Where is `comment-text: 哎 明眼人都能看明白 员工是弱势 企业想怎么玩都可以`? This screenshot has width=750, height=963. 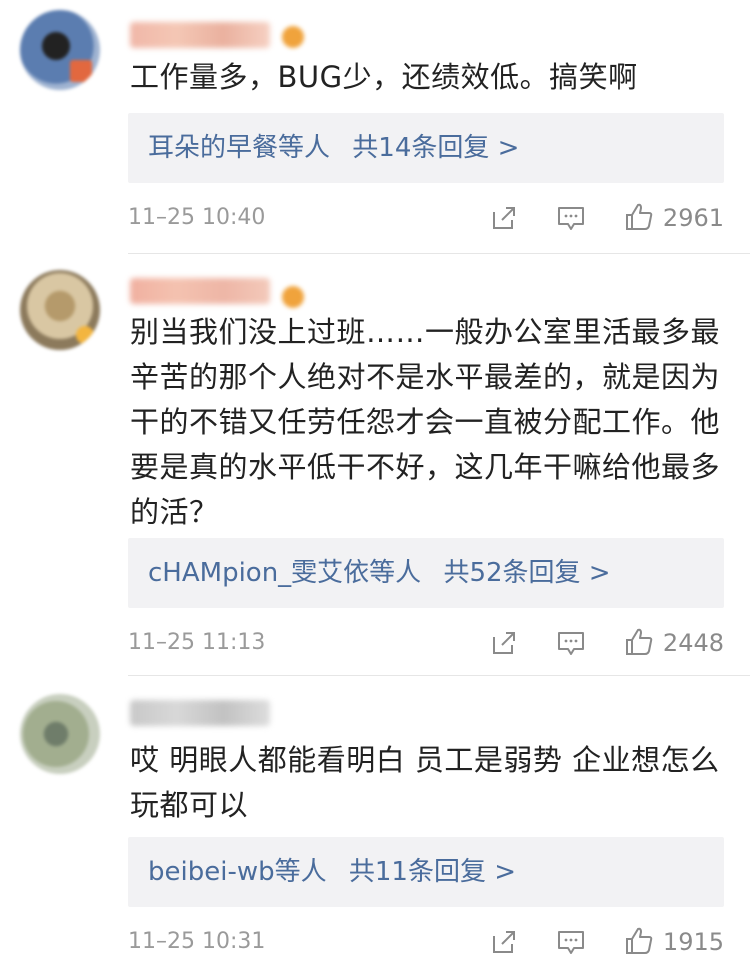
comment-text: 哎 明眼人都能看明白 员工是弱势 企业想怎么玩都可以 is located at coordinates (425, 782).